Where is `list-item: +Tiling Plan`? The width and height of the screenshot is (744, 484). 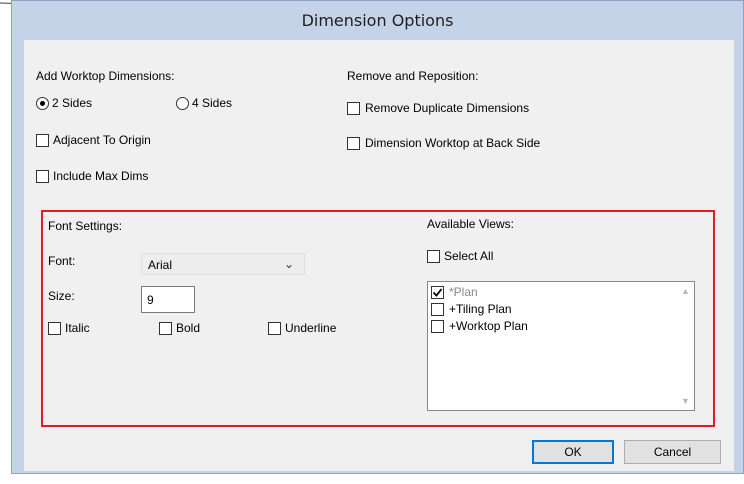
list-item: +Tiling Plan is located at coordinates (531, 310).